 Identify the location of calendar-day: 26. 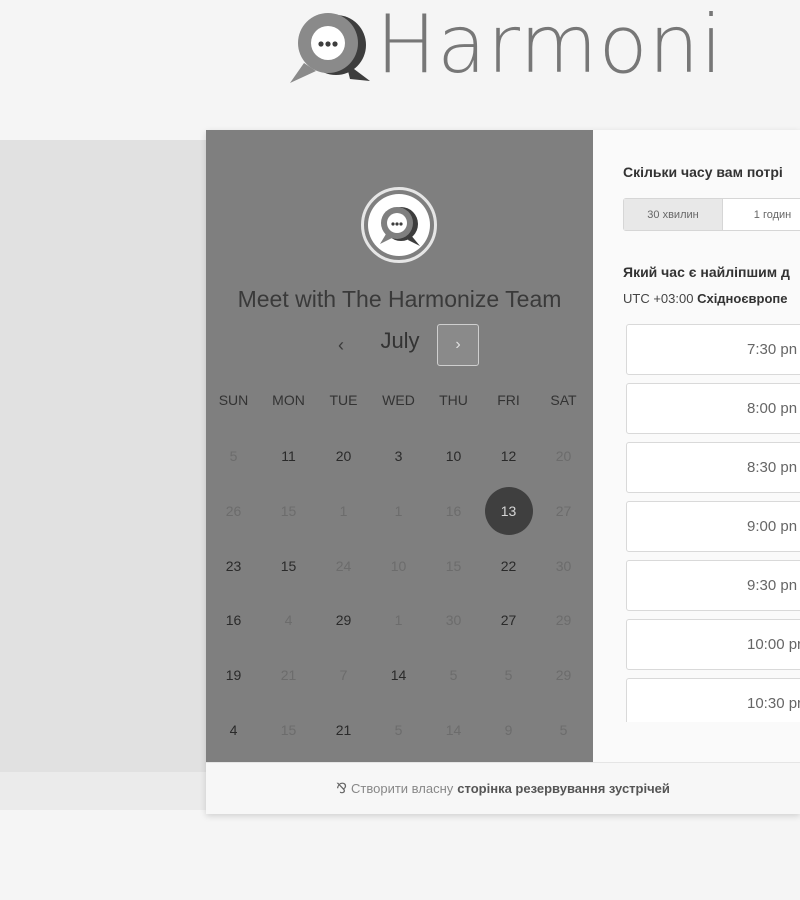
(233, 511).